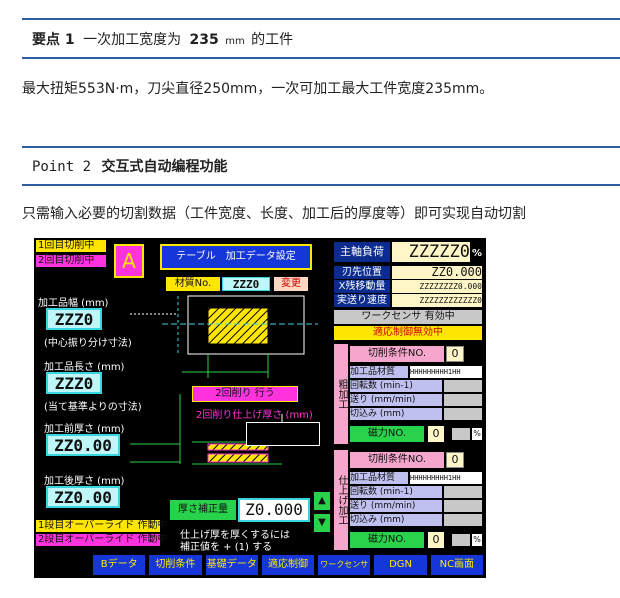 The width and height of the screenshot is (620, 598). Describe the element at coordinates (397, 354) in the screenshot. I see `rough-cond-label: 切削条件NO.` at that location.